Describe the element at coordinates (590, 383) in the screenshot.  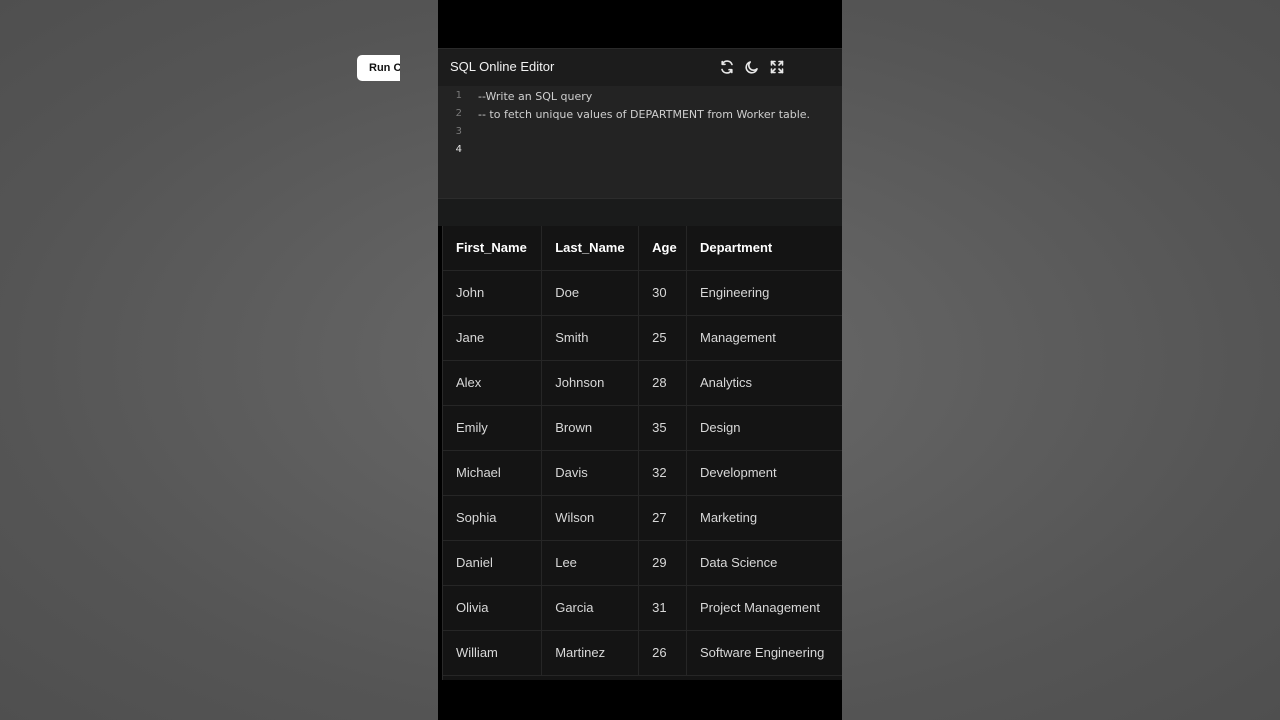
I see `table-cell: Johnson` at that location.